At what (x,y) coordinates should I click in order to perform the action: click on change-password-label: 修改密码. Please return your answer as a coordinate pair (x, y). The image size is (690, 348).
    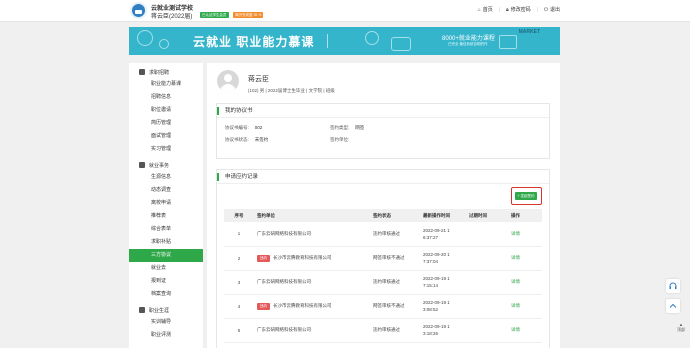
    Looking at the image, I should click on (520, 10).